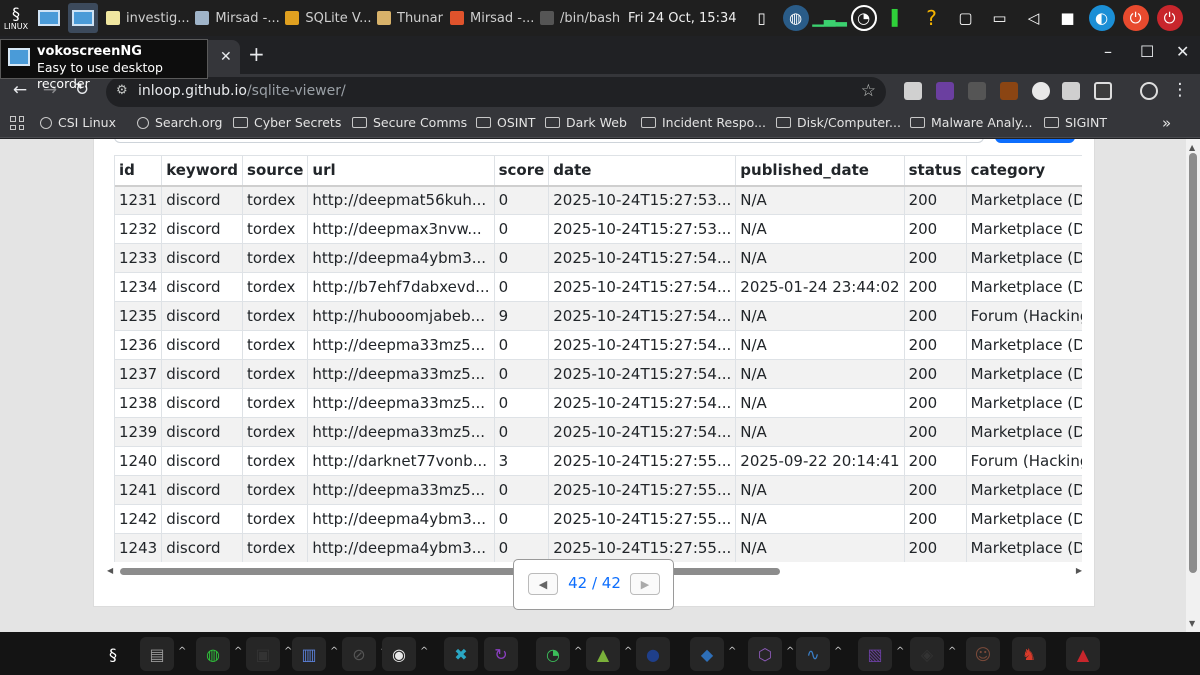 The height and width of the screenshot is (675, 1200). I want to click on crossed-tool-icon: ✖, so click(461, 654).